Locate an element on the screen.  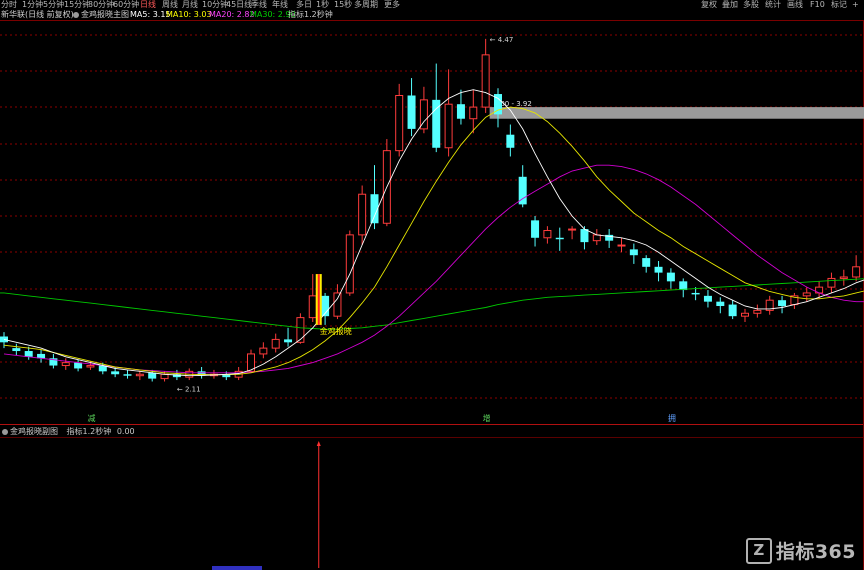
watermark-logo: Z 指标365 is located at coordinates (800, 550).